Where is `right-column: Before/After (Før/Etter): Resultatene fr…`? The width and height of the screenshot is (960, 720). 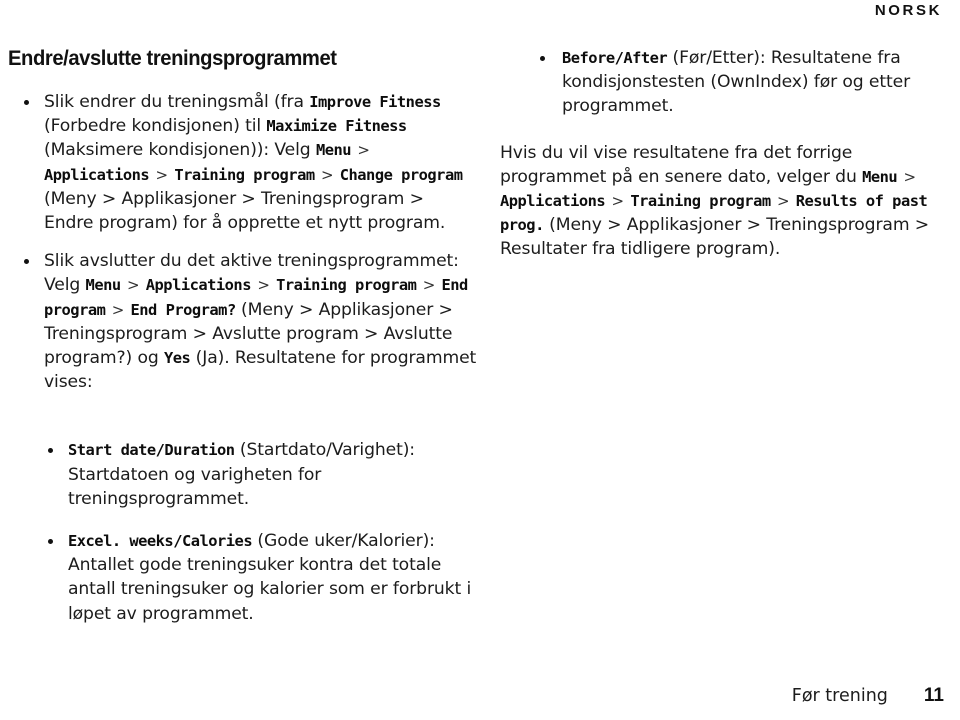
right-column: Before/After (Før/Etter): Resultatene fr… is located at coordinates (725, 161).